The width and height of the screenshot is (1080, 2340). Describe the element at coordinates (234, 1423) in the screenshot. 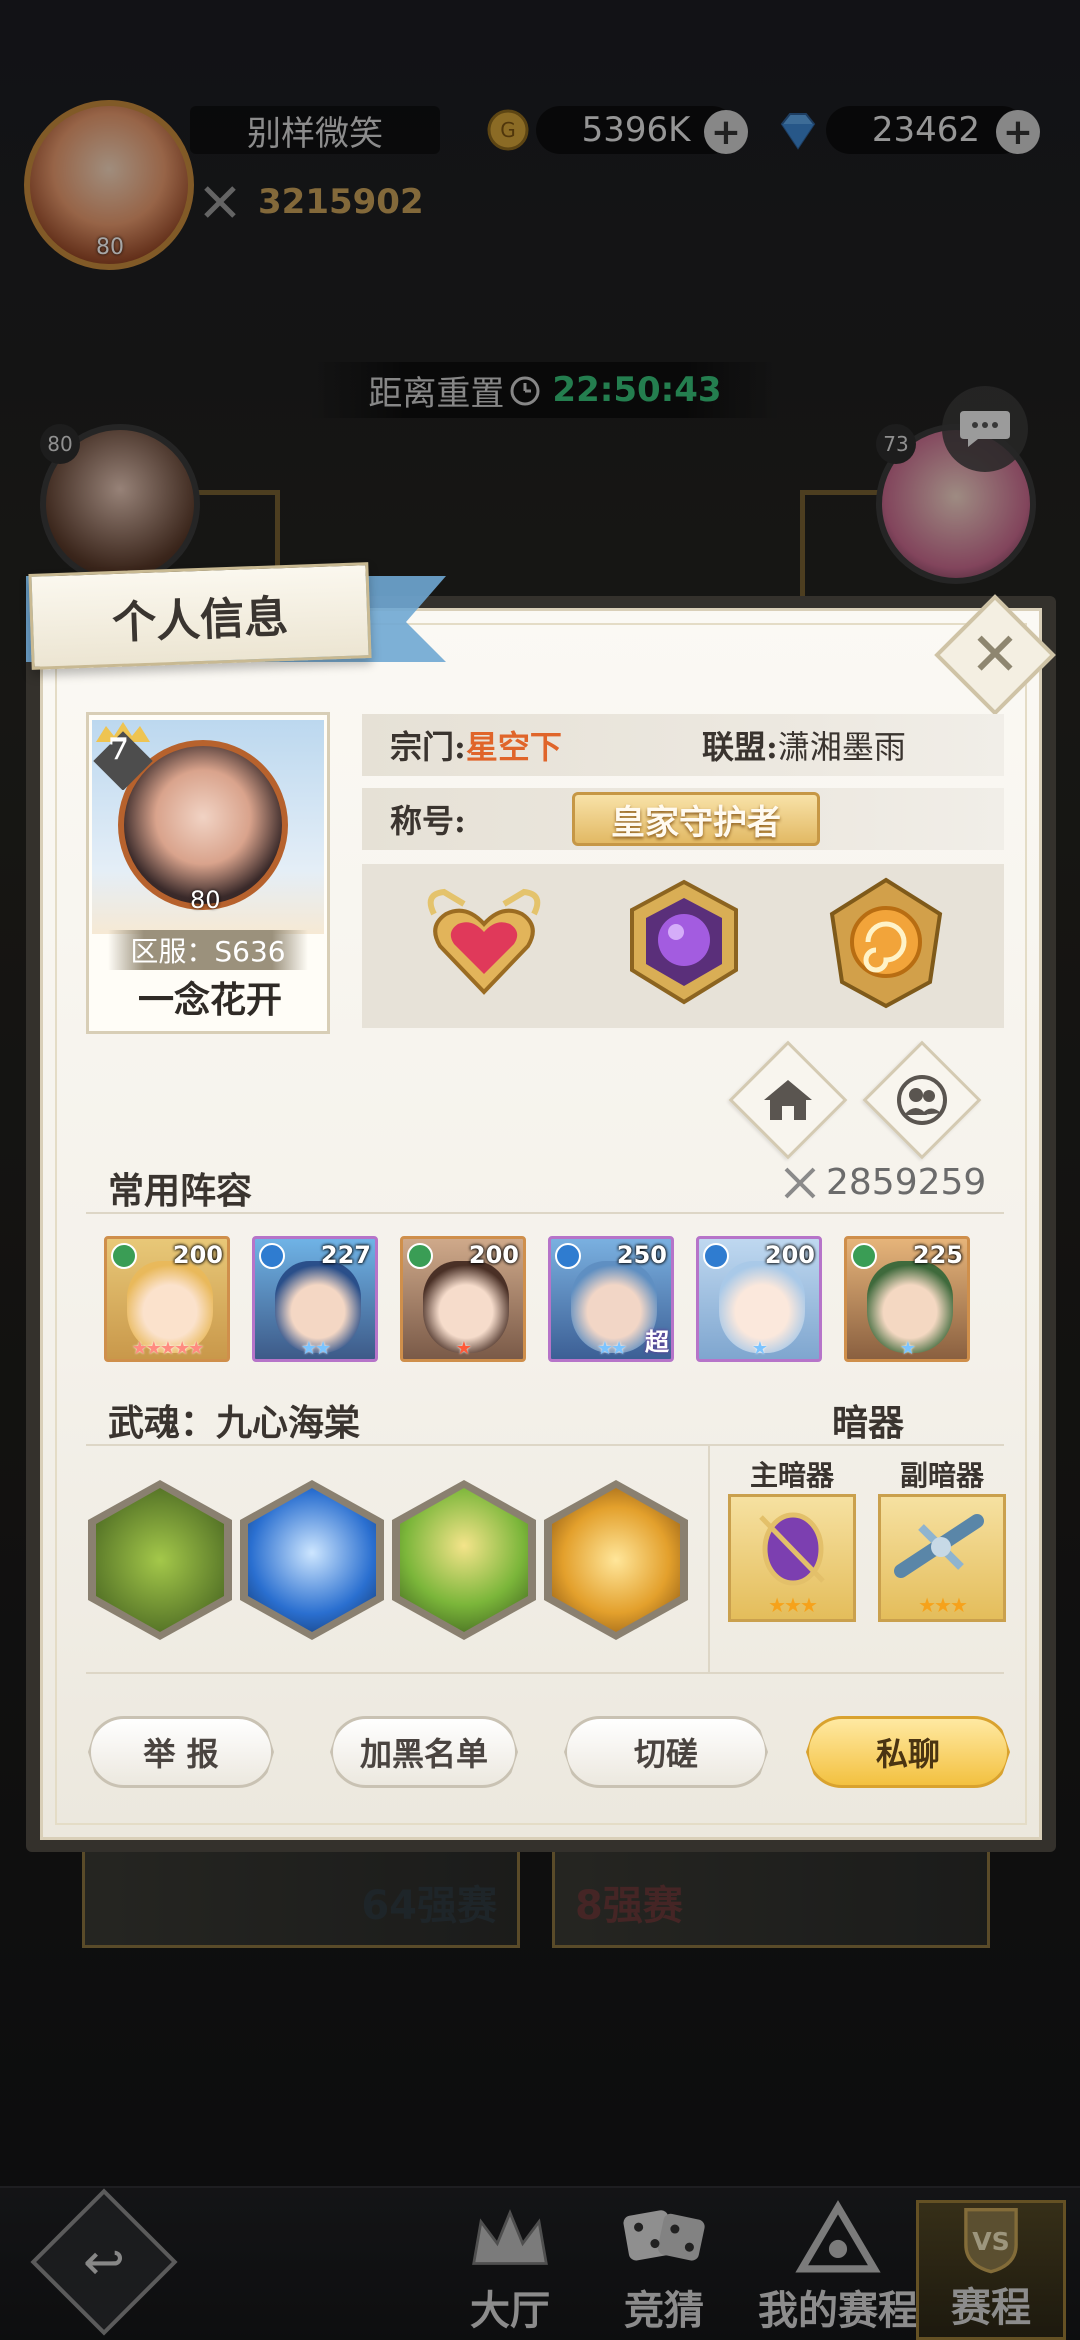

I see `martial-soul-title: 武魂：九心海棠` at that location.